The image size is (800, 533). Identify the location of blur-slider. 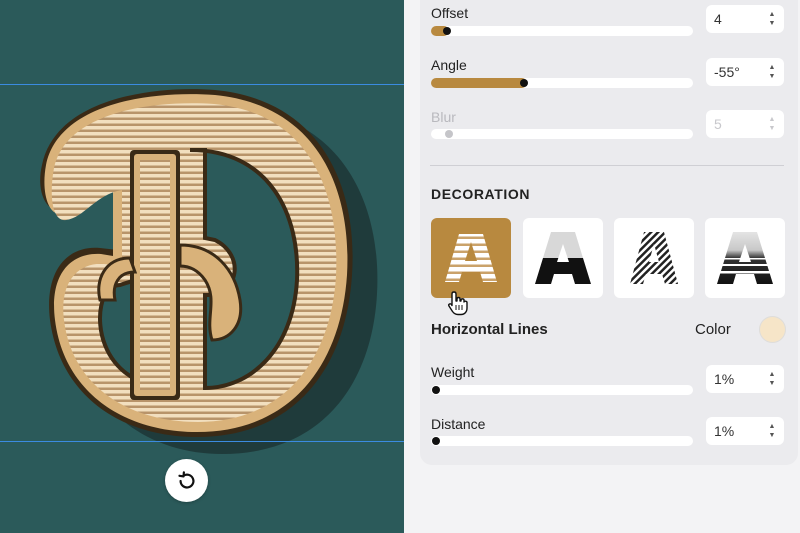
(562, 134).